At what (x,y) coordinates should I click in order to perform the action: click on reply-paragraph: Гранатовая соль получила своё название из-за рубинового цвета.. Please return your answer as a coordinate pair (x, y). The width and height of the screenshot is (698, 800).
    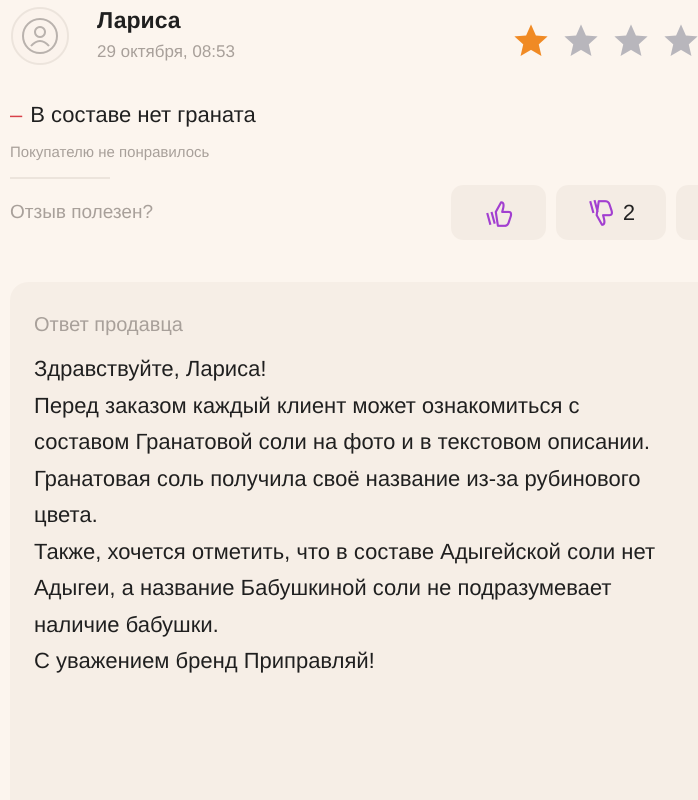
    Looking at the image, I should click on (338, 496).